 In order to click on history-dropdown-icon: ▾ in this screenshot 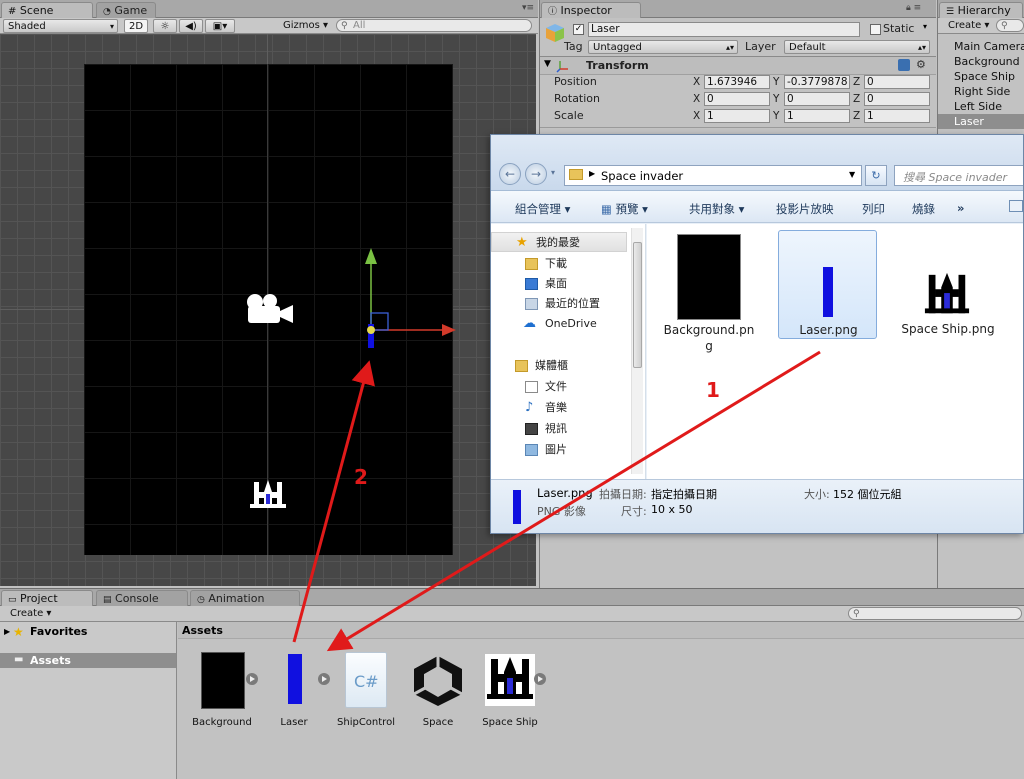, I will do `click(553, 172)`.